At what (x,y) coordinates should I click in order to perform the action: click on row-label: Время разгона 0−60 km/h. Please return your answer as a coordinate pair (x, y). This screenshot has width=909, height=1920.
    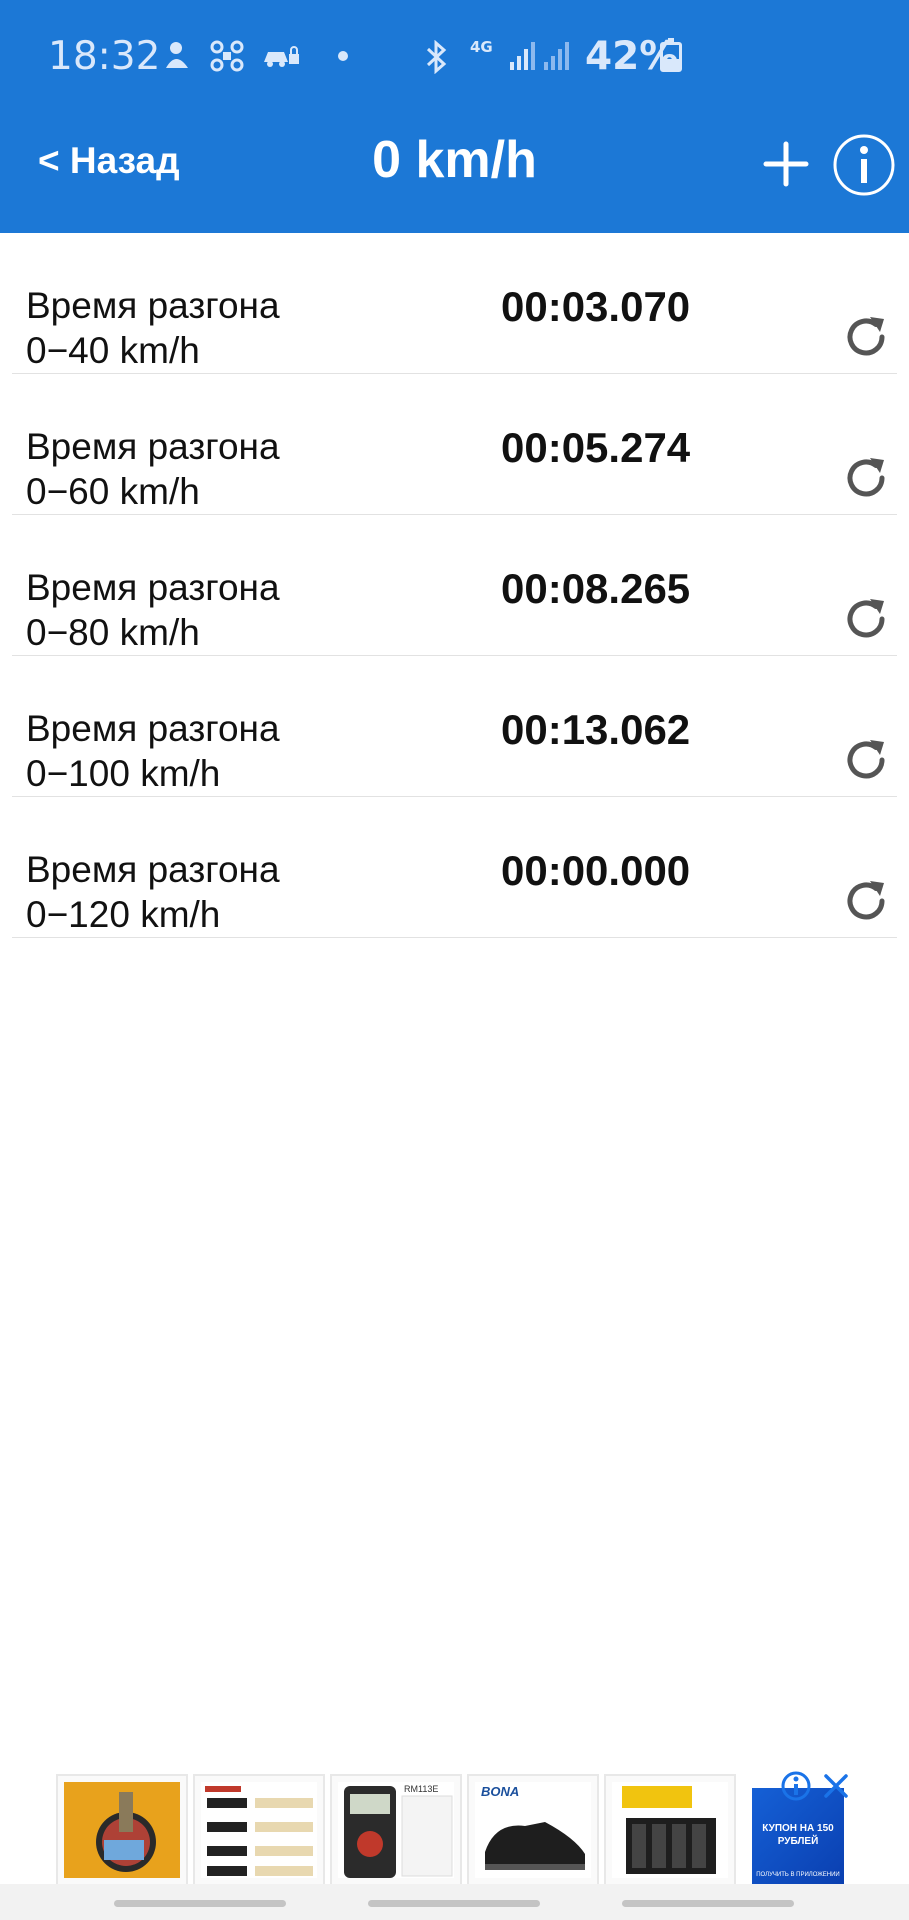
    Looking at the image, I should click on (153, 469).